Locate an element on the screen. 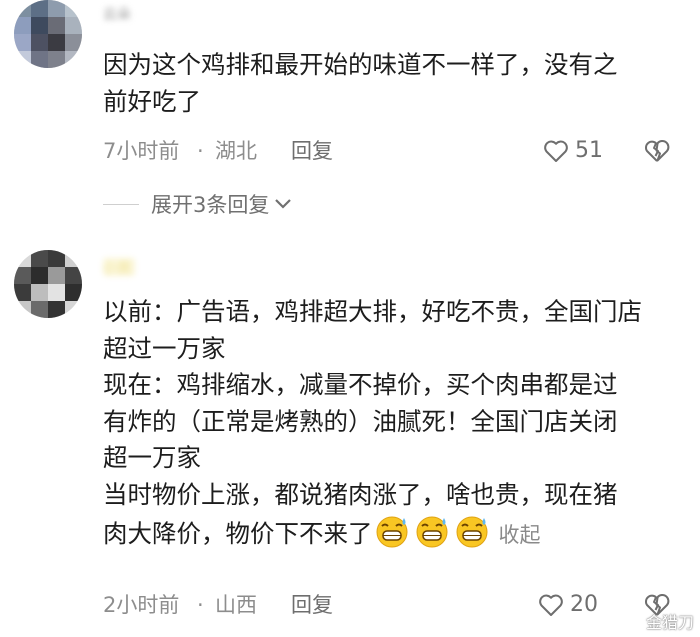 The height and width of the screenshot is (637, 700). comment-line: 肉大降价，物价下不来了 收起 is located at coordinates (393, 536).